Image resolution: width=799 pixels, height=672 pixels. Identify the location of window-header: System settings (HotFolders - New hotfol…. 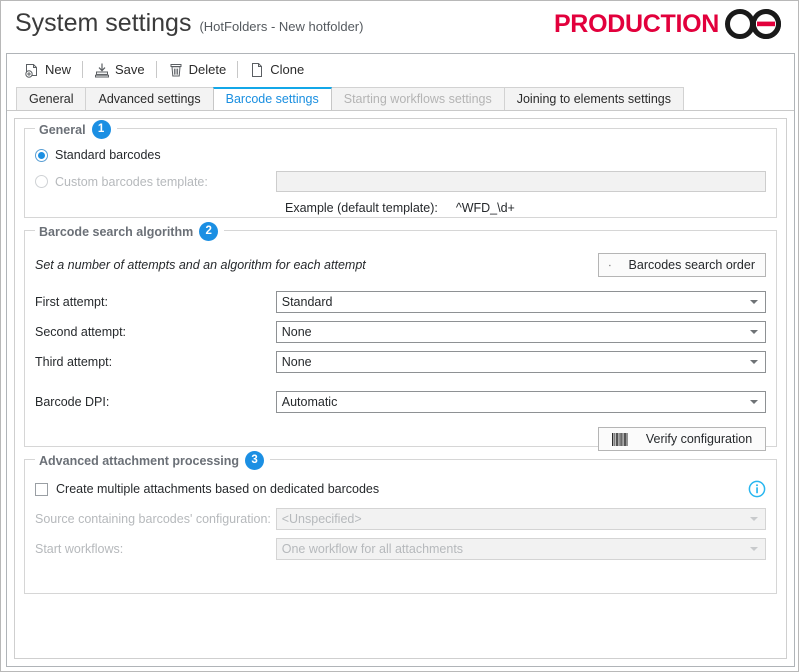
(399, 27).